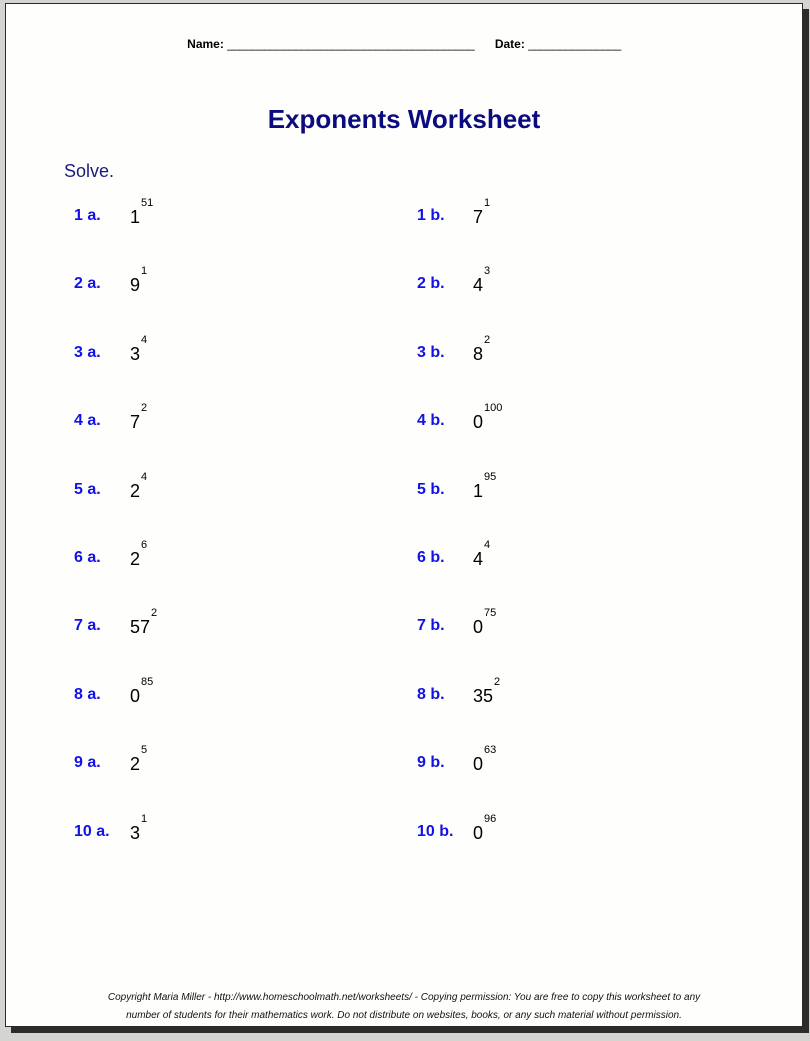  Describe the element at coordinates (574, 44) in the screenshot. I see `date-field: _______________` at that location.